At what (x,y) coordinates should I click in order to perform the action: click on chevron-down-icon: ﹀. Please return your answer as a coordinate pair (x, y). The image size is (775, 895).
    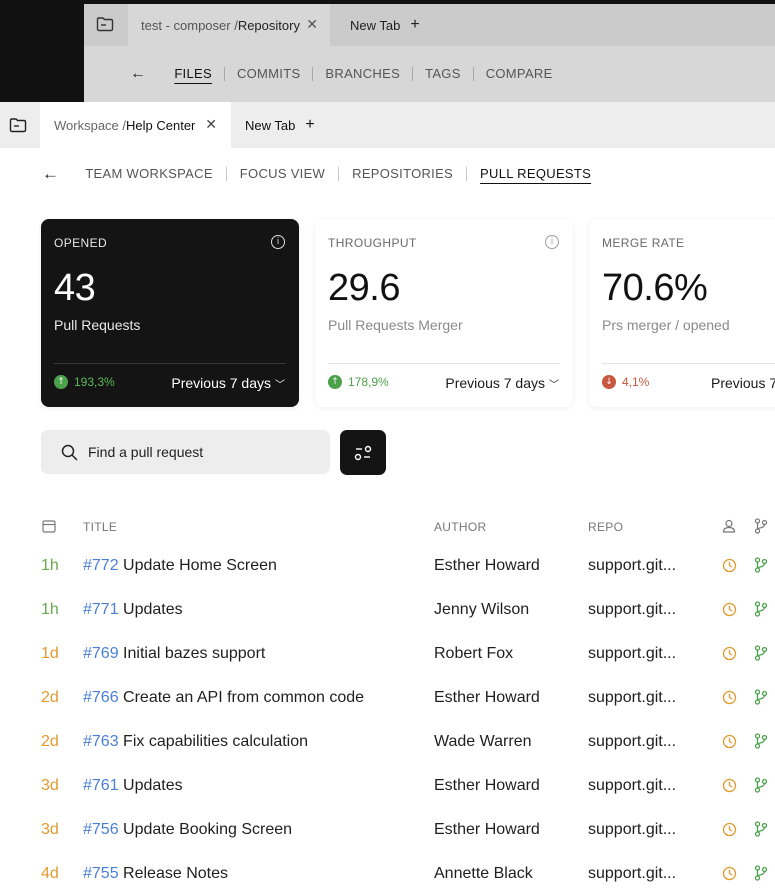
    Looking at the image, I should click on (554, 385).